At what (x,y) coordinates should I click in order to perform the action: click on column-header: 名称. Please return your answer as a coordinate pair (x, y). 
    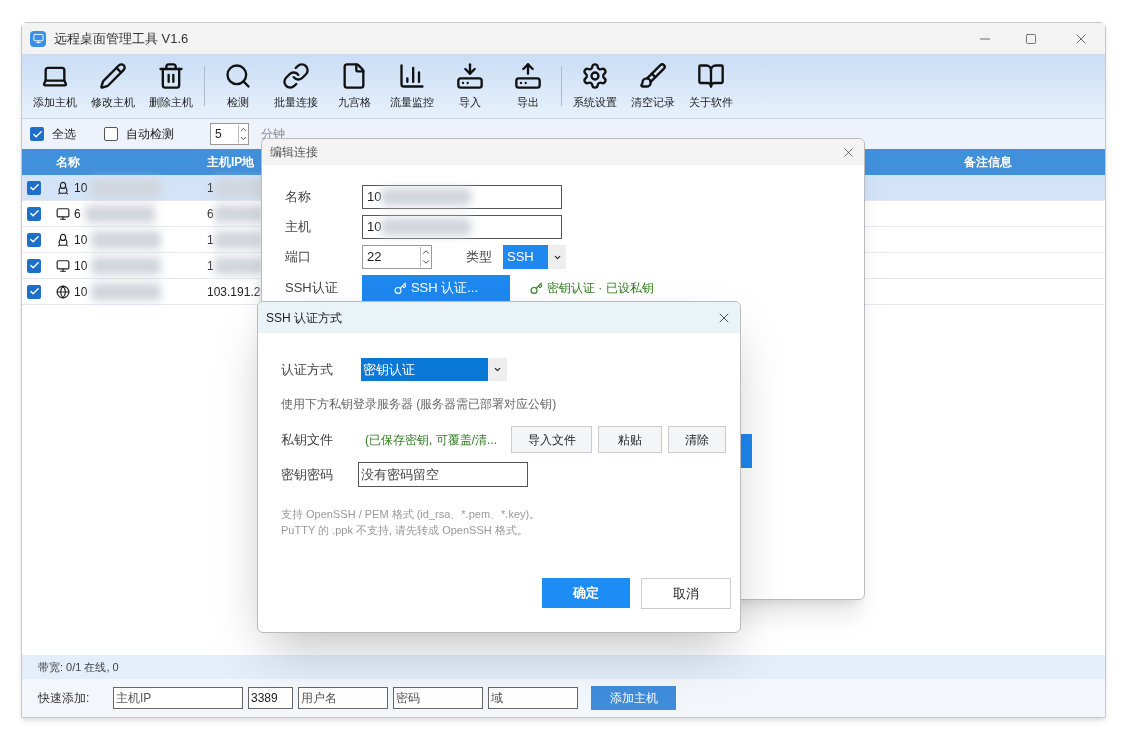
    Looking at the image, I should click on (68, 162).